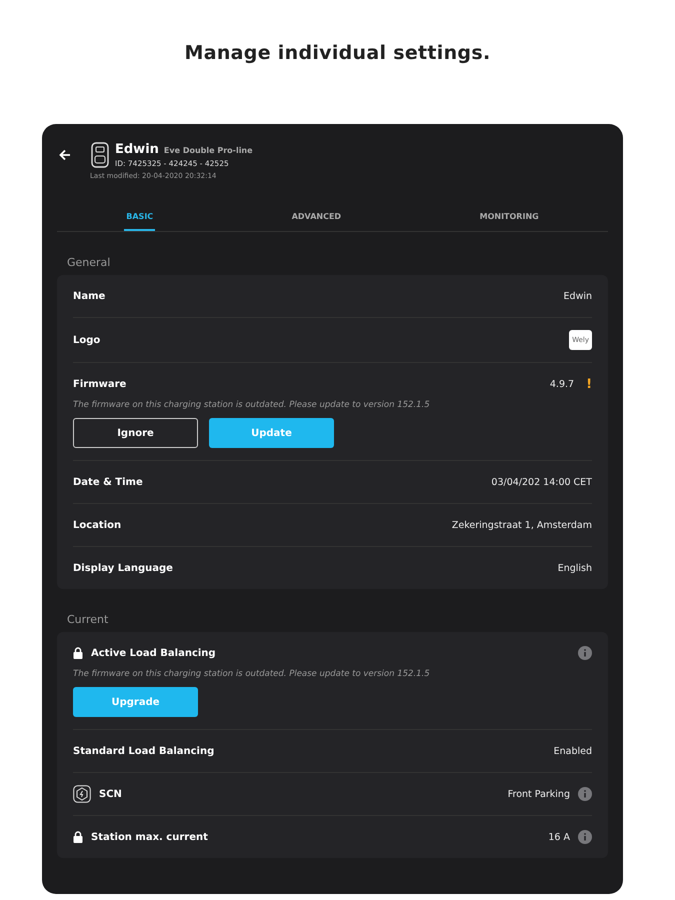  Describe the element at coordinates (65, 155) in the screenshot. I see `back-arrow-icon` at that location.